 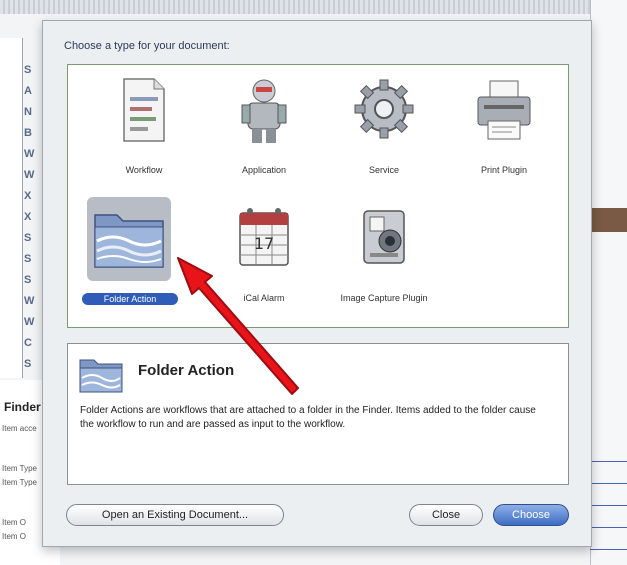 I want to click on action-list-letter: C, so click(x=28, y=343).